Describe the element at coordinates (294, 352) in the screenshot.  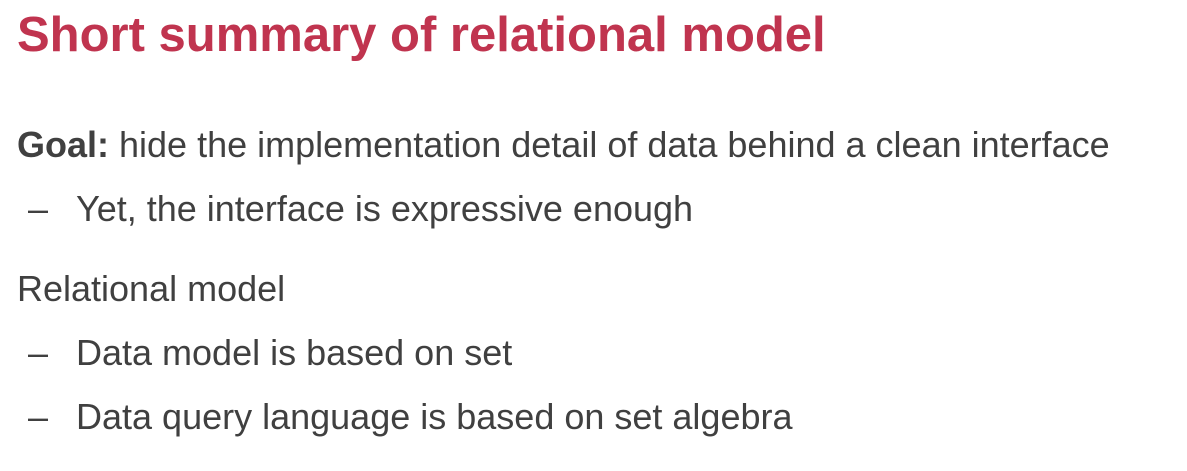
I see `relational-bullet-text: Data model is based on set` at that location.